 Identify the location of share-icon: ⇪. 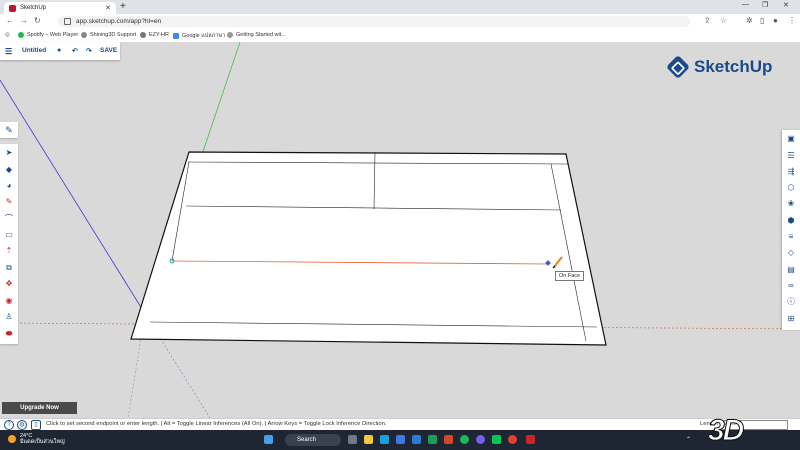
(707, 20).